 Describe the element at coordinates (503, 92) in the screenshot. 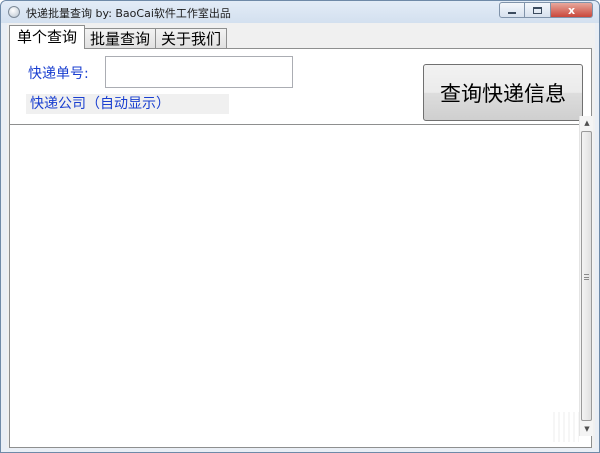

I see `query-tracking-button: 查询快递信息` at that location.